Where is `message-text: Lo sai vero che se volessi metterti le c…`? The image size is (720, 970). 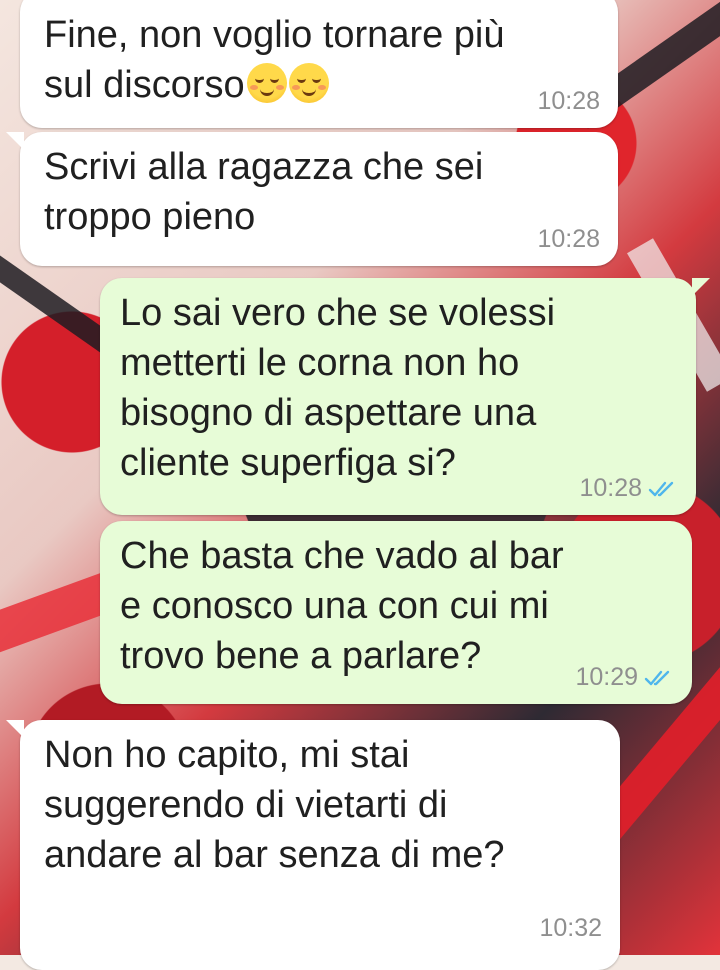 message-text: Lo sai vero che se volessi metterti le c… is located at coordinates (338, 388).